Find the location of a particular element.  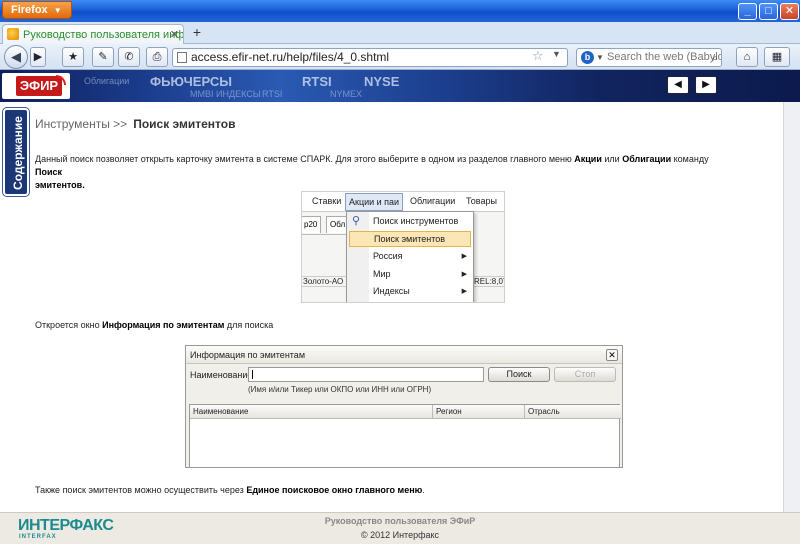

menu-item-label: Поиск инструментов is located at coordinates (416, 221).